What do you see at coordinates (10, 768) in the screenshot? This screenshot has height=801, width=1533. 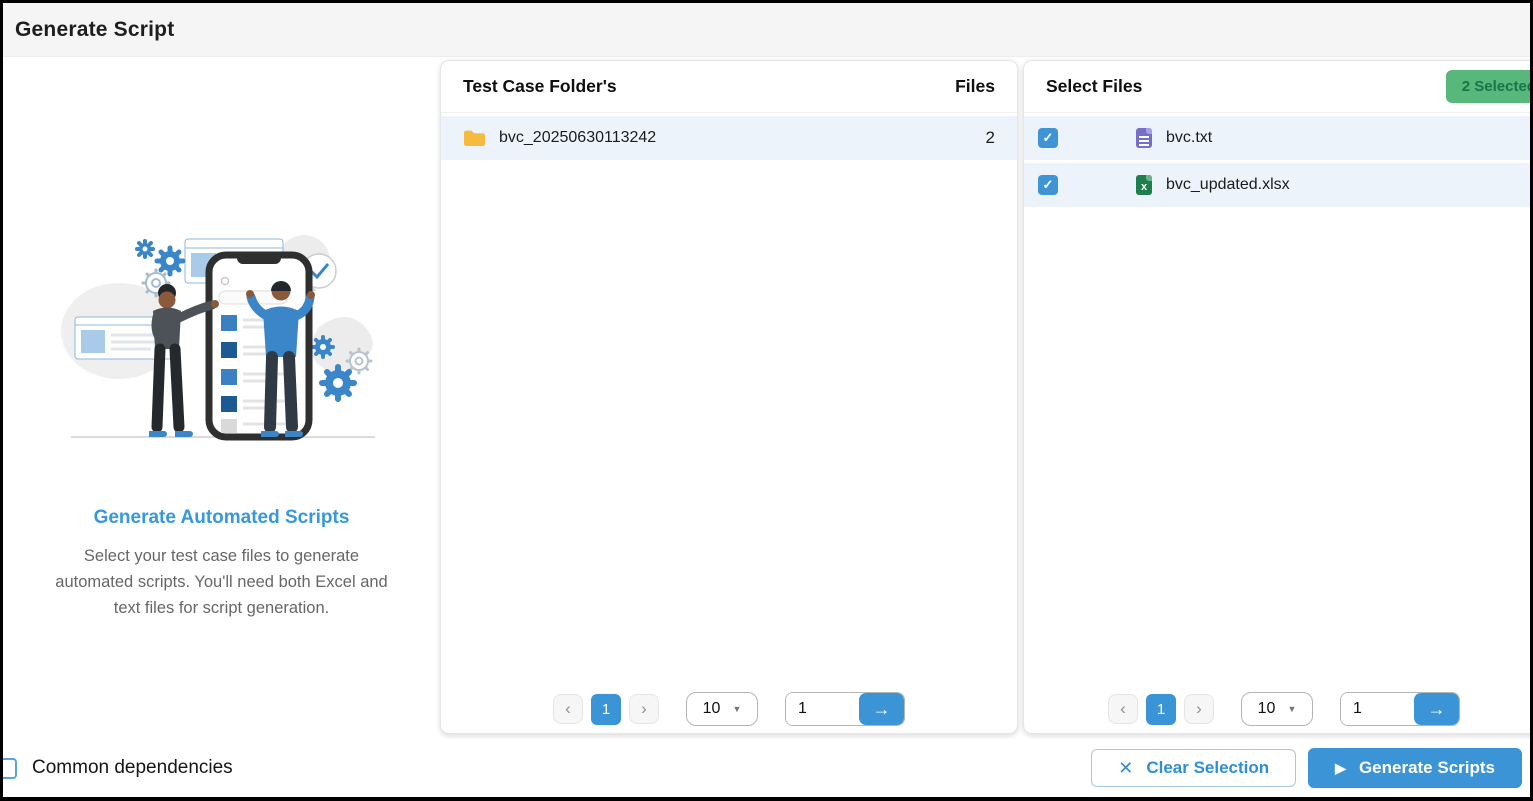 I see `common-dependencies-checkbox` at bounding box center [10, 768].